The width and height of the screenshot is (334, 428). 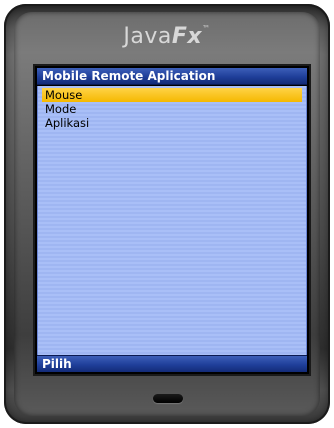 What do you see at coordinates (172, 363) in the screenshot?
I see `softkey-bar: Pilih` at bounding box center [172, 363].